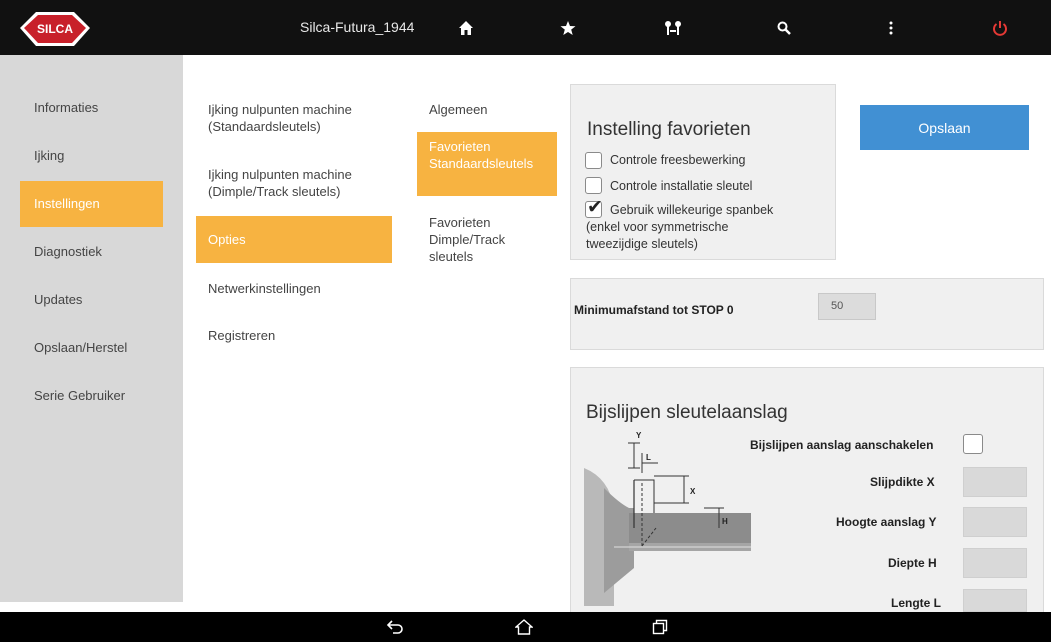  I want to click on field-label-diepte-h: Diepte H, so click(912, 563).